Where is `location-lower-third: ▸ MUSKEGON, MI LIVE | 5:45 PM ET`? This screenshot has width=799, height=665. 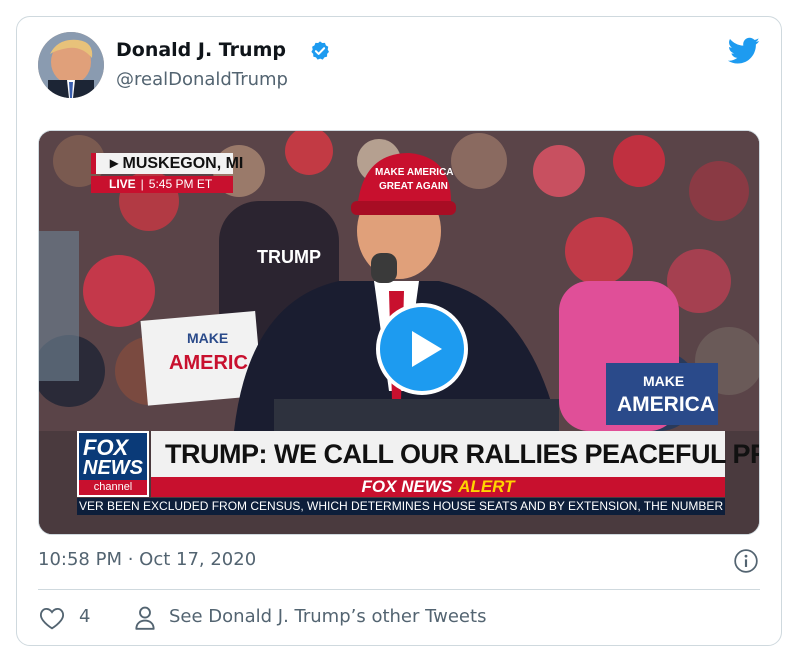 location-lower-third: ▸ MUSKEGON, MI LIVE | 5:45 PM ET is located at coordinates (167, 173).